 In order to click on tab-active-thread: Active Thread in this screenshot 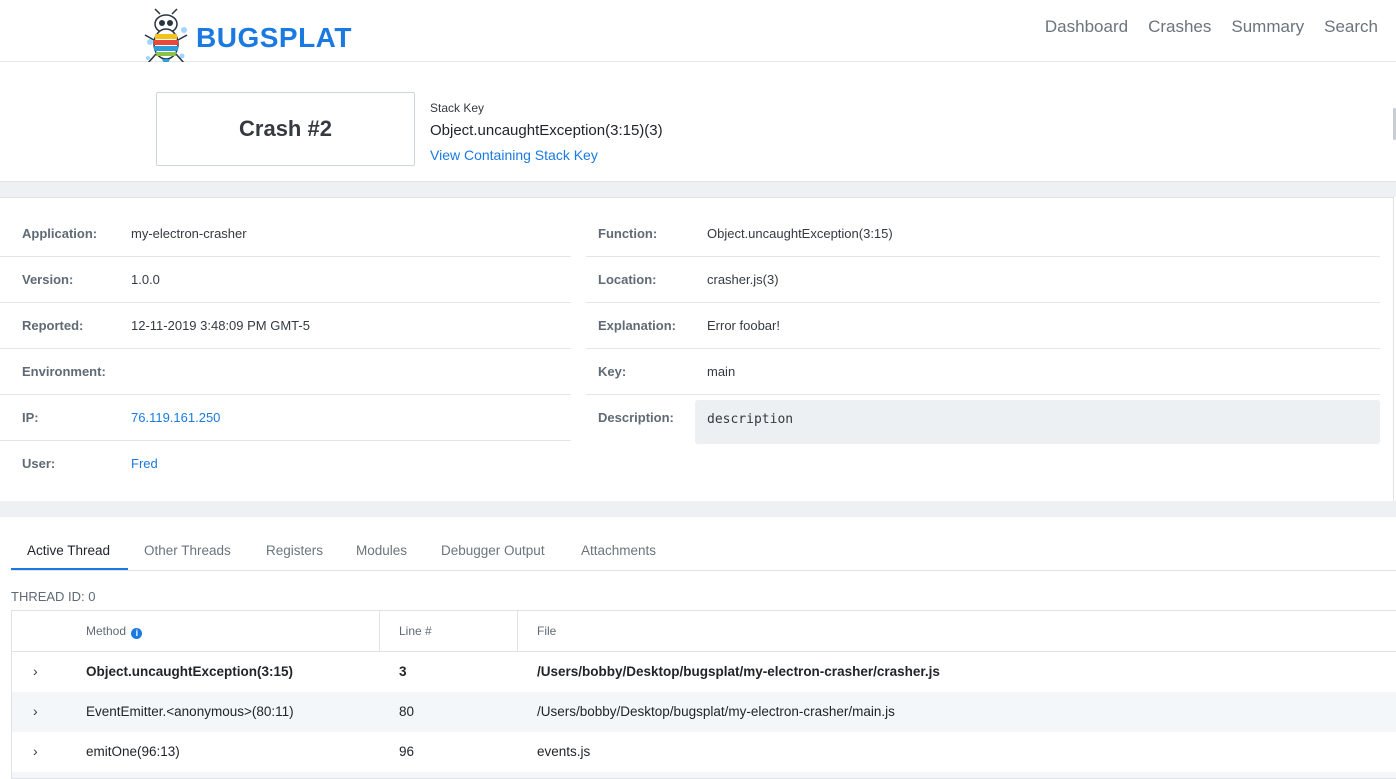, I will do `click(69, 551)`.